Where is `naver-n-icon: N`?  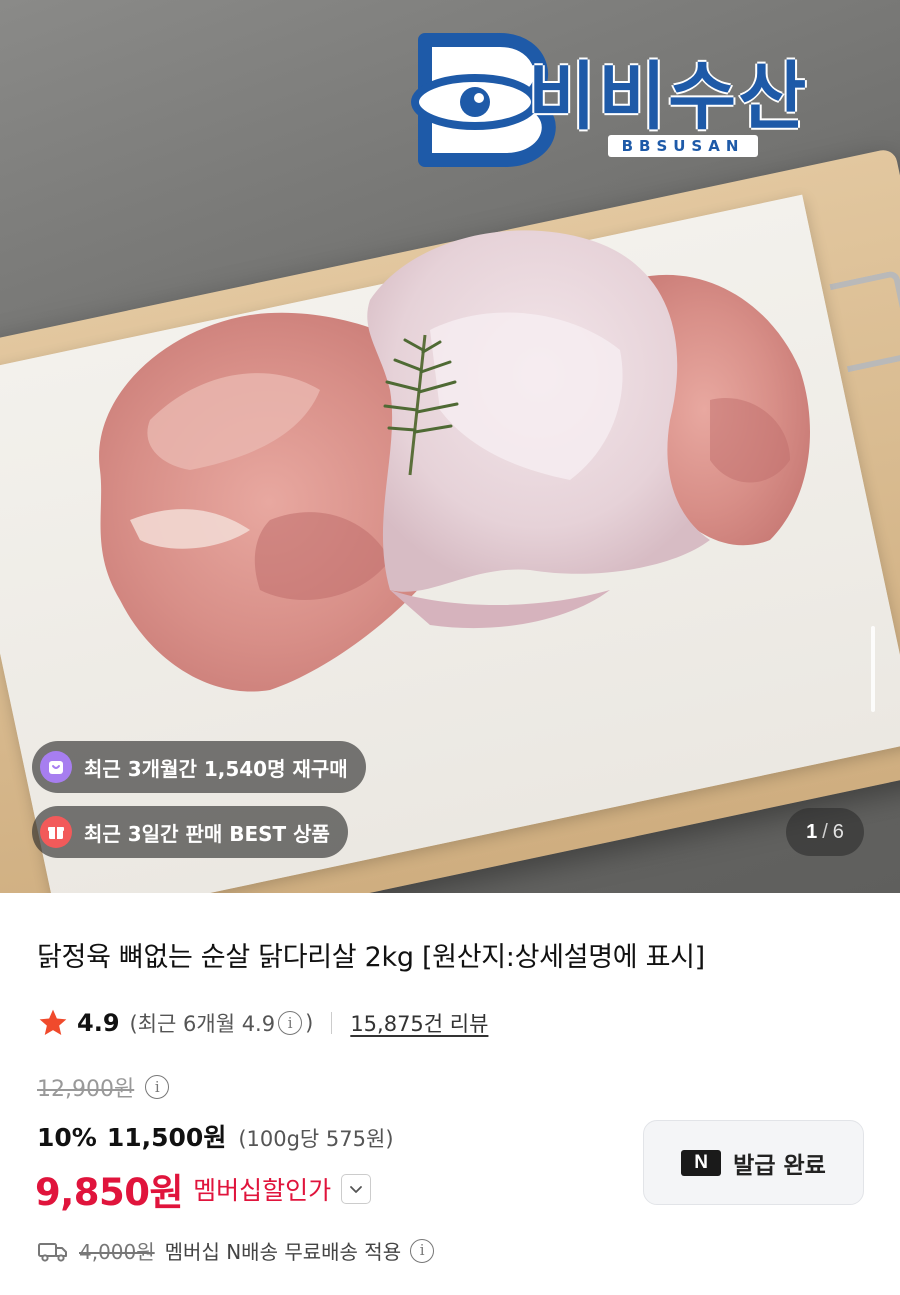 naver-n-icon: N is located at coordinates (701, 1162).